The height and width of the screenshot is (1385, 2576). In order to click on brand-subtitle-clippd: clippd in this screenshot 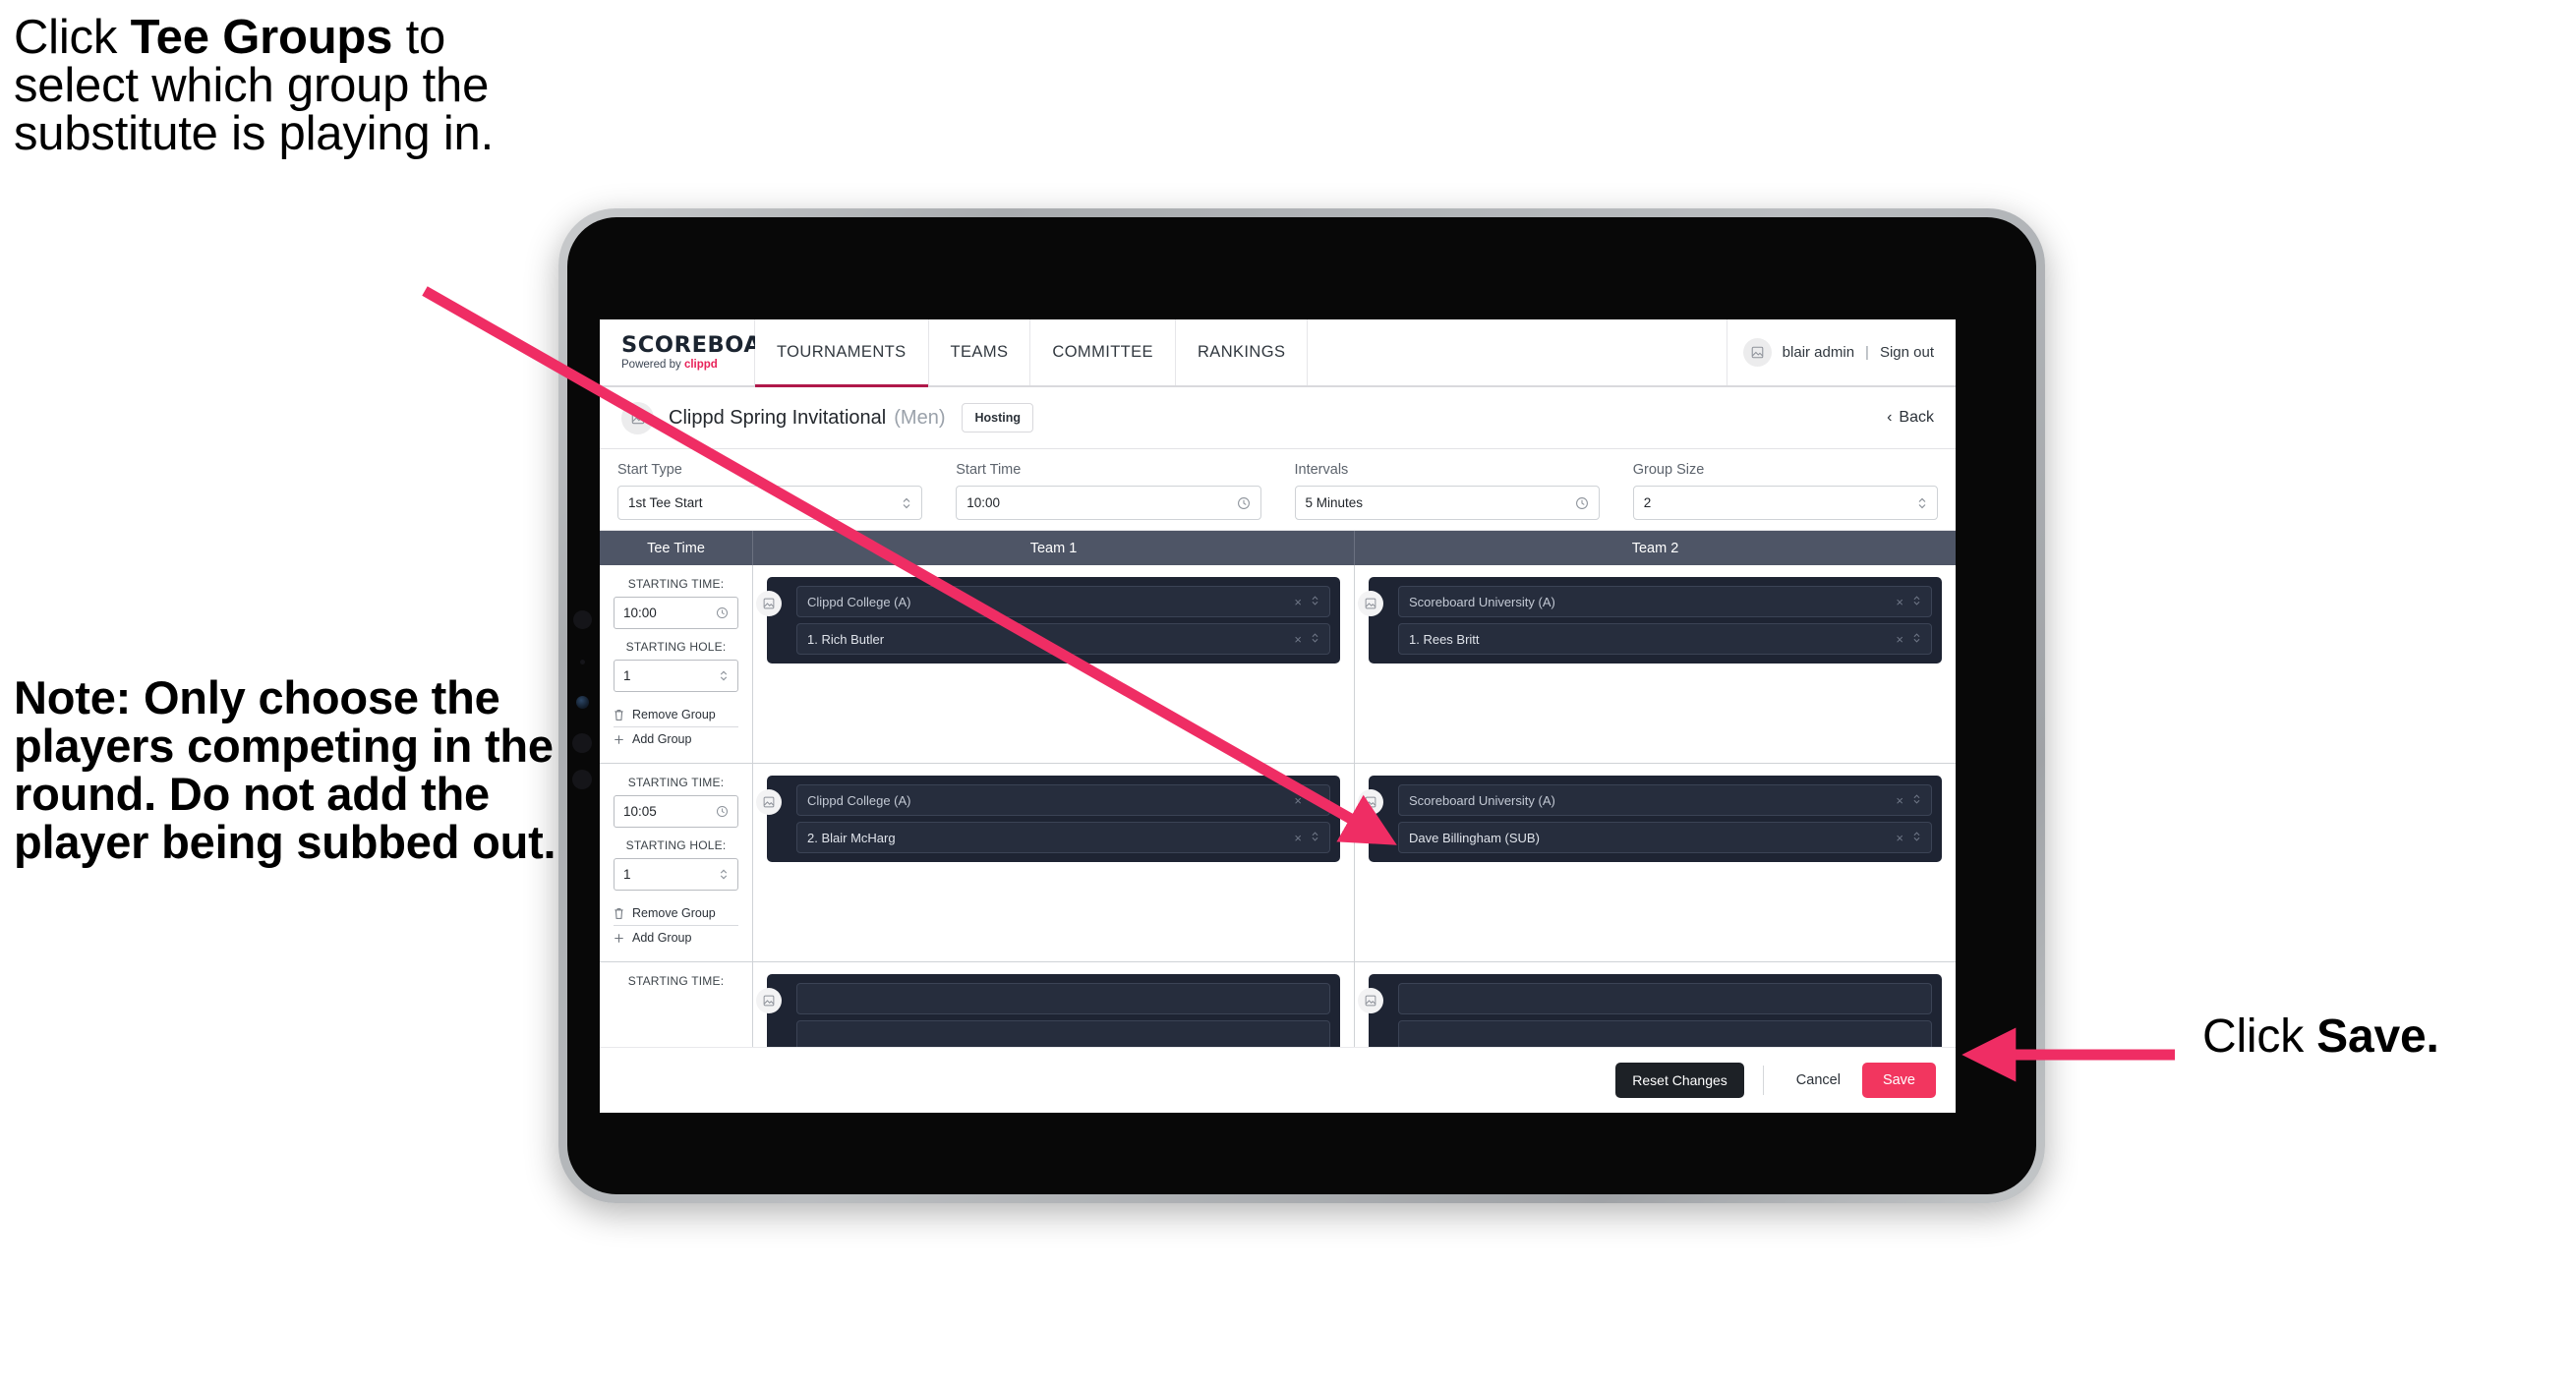, I will do `click(700, 365)`.